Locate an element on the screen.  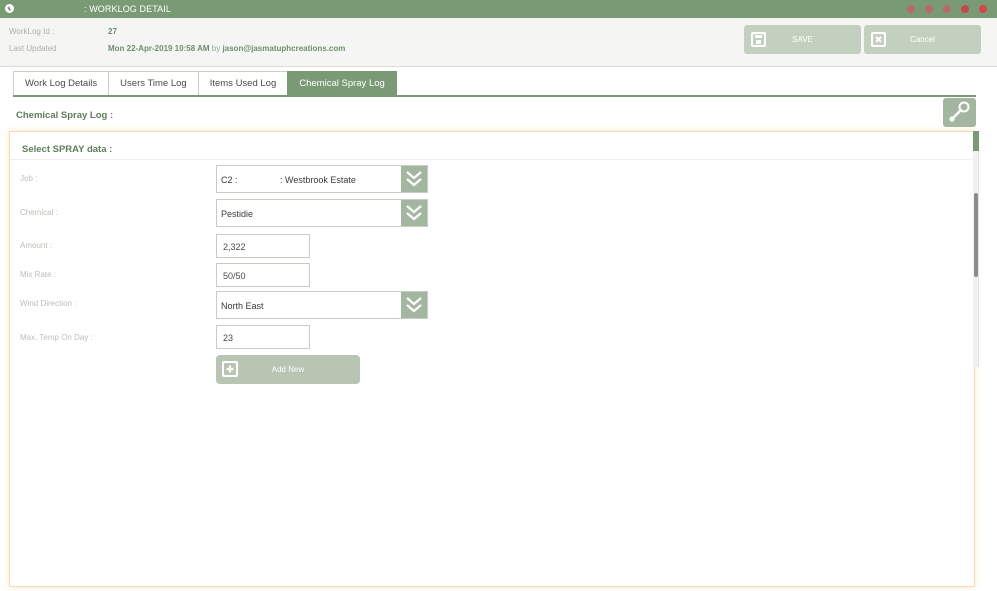
chemical-dropdown-button is located at coordinates (414, 213).